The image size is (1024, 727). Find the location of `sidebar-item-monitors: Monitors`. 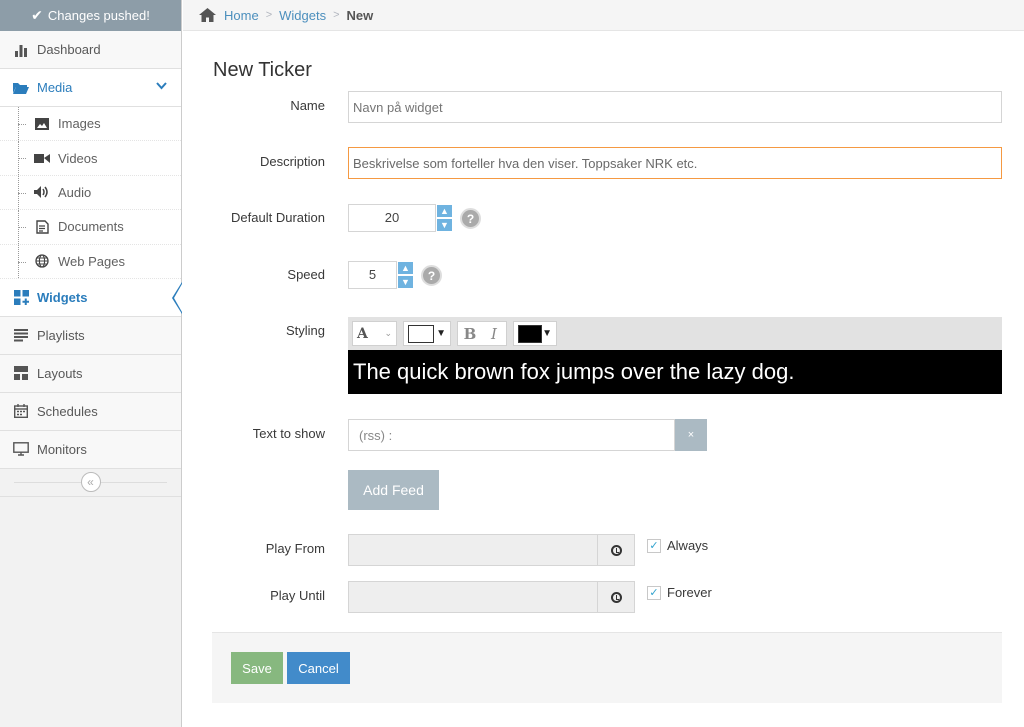

sidebar-item-monitors: Monitors is located at coordinates (90, 449).